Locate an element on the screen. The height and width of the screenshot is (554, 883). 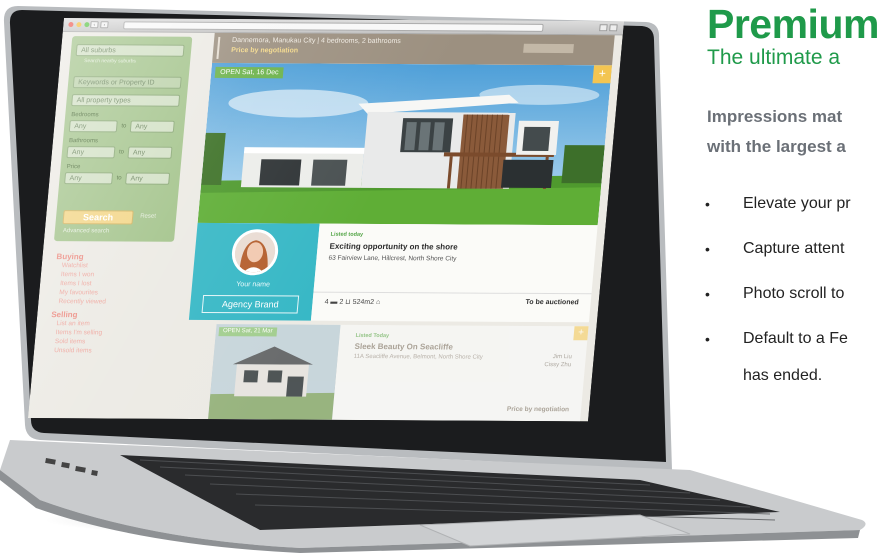
nearby-suburbs-checkbox: Search nearby suburbs is located at coordinates (110, 61).